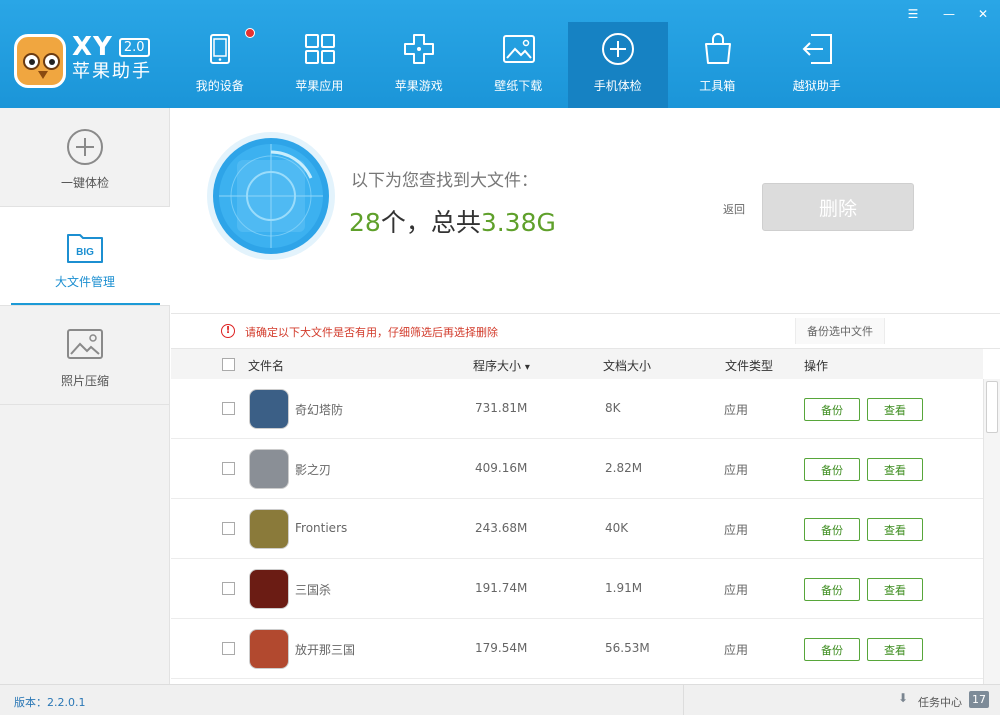 The height and width of the screenshot is (715, 1000). Describe the element at coordinates (497, 366) in the screenshot. I see `col-program-size-label: 程序大小` at that location.